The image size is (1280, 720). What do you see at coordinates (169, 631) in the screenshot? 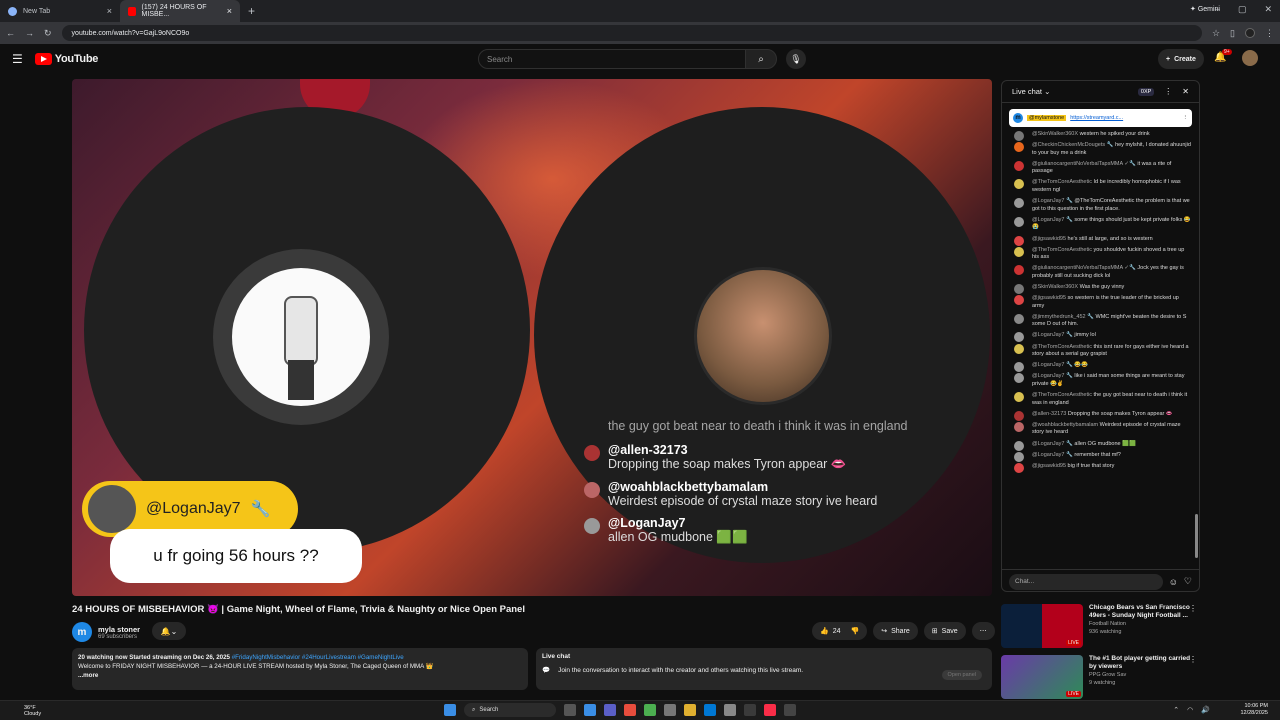
I see `subscription-bell-button: 🔔 ⌄` at bounding box center [169, 631].